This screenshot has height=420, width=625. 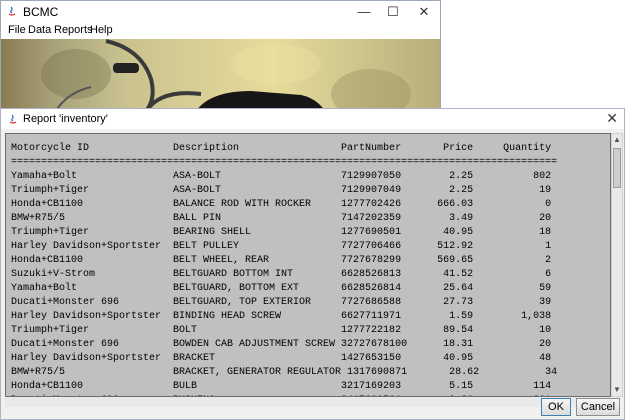 What do you see at coordinates (617, 140) in the screenshot?
I see `scroll-up-icon: ▲` at bounding box center [617, 140].